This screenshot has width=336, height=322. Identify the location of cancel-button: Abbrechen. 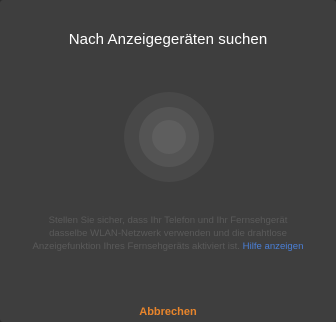
(168, 312).